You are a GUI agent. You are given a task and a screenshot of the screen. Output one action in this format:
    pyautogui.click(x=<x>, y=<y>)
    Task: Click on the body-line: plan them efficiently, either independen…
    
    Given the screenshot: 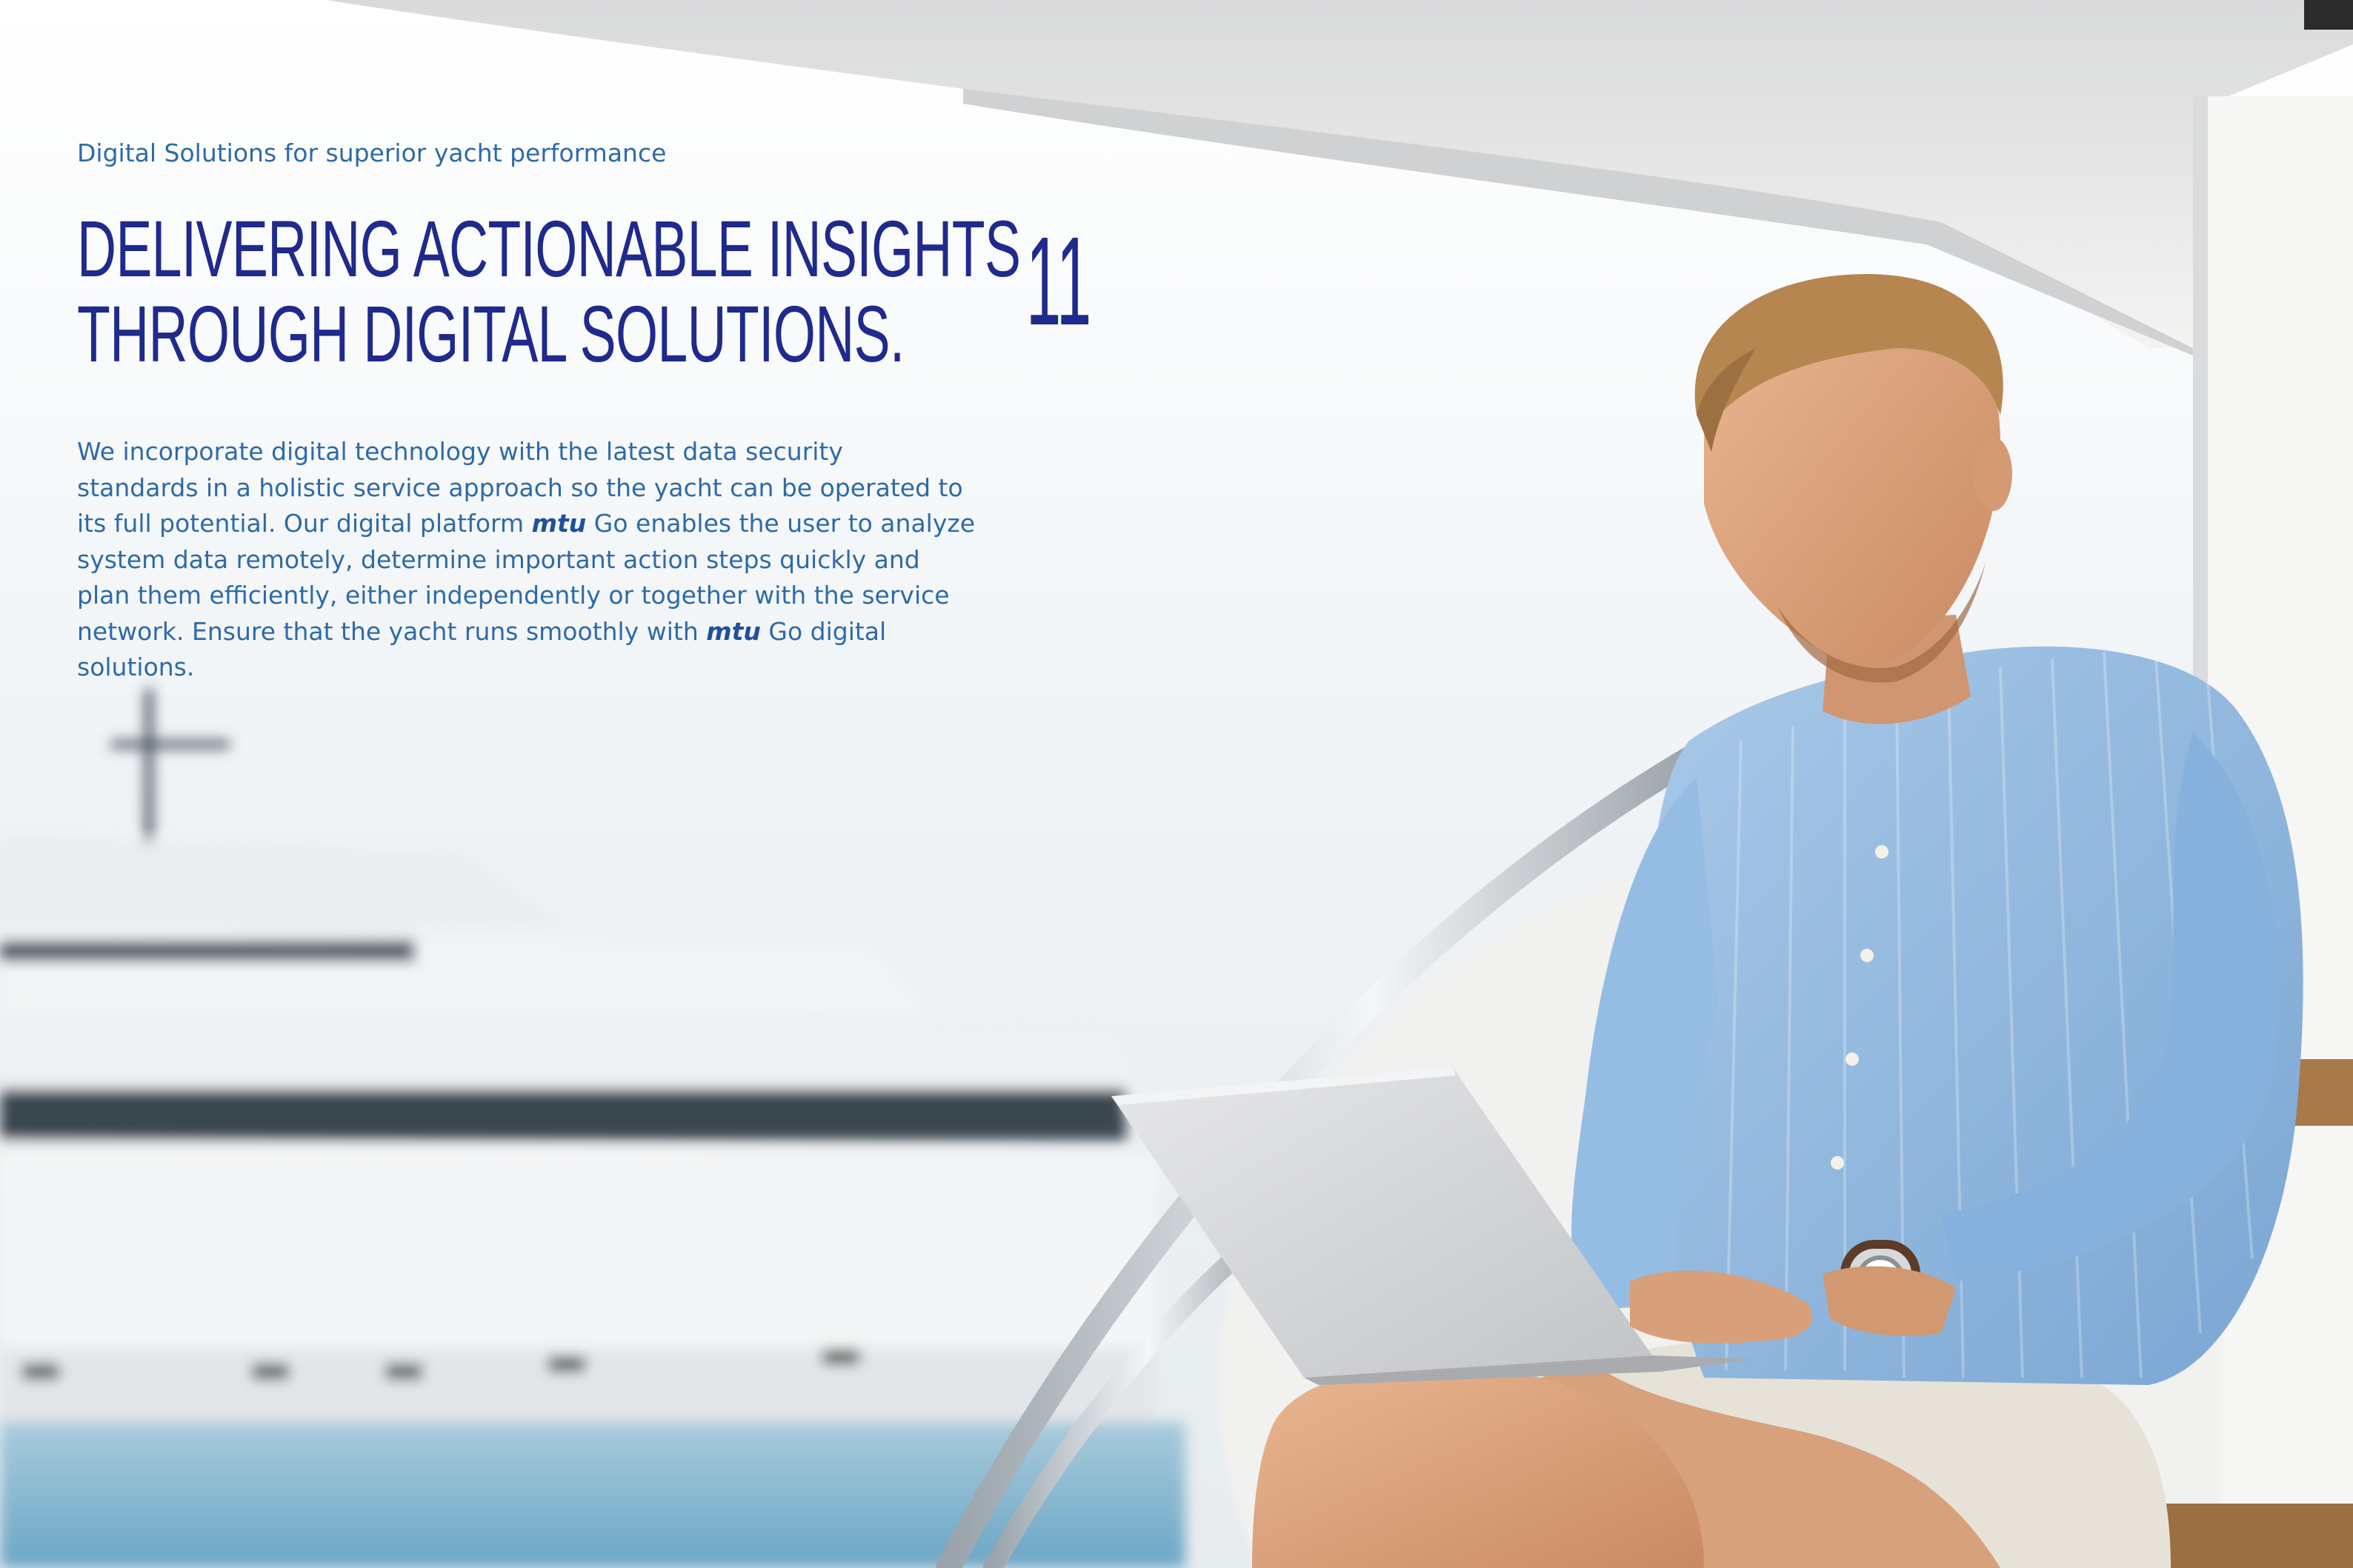 What is the action you would take?
    pyautogui.click(x=513, y=596)
    